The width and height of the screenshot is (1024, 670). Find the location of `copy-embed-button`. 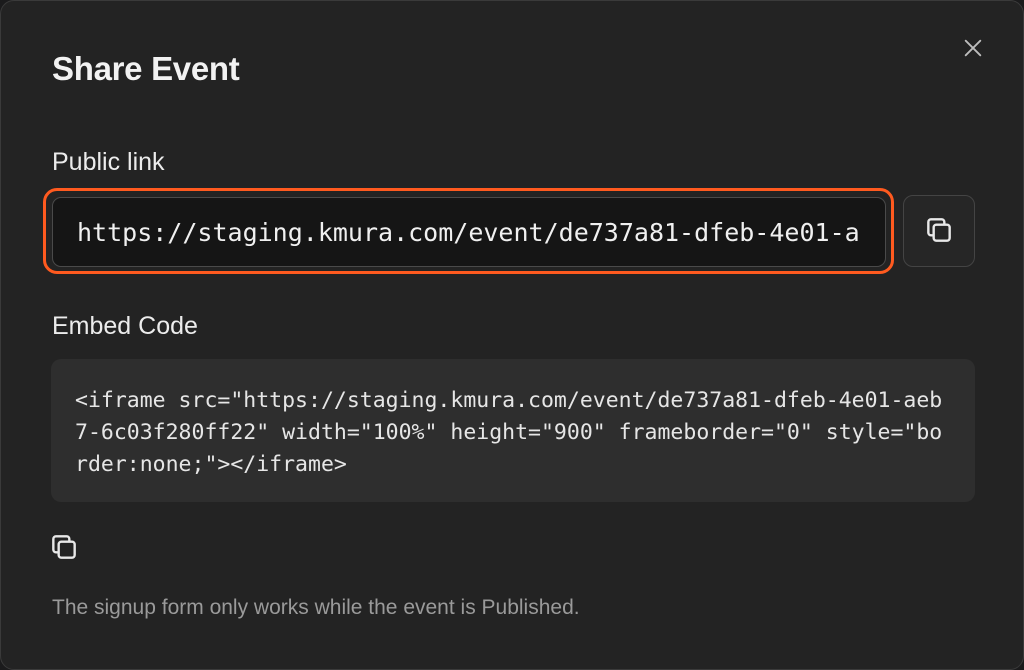

copy-embed-button is located at coordinates (64, 548).